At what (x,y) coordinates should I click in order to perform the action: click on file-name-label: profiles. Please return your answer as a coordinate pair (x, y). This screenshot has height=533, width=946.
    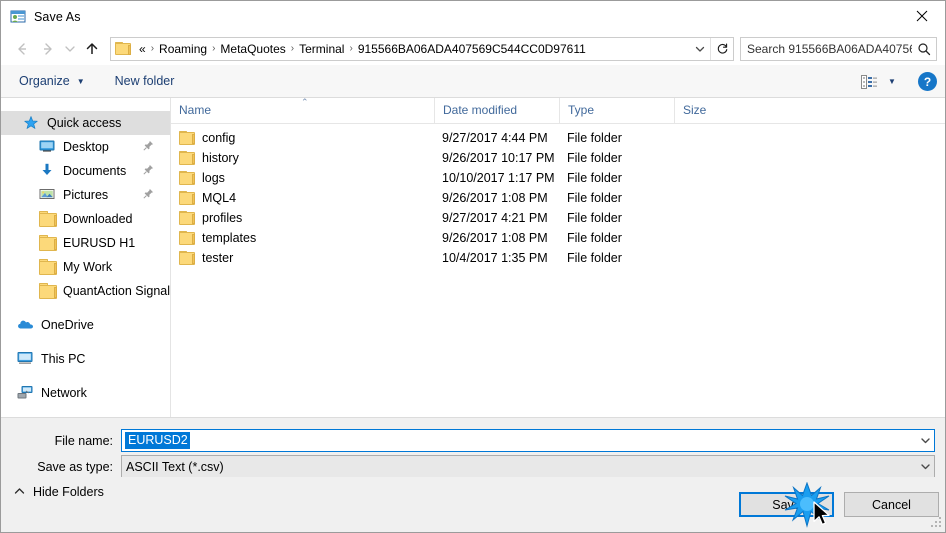
    Looking at the image, I should click on (222, 218).